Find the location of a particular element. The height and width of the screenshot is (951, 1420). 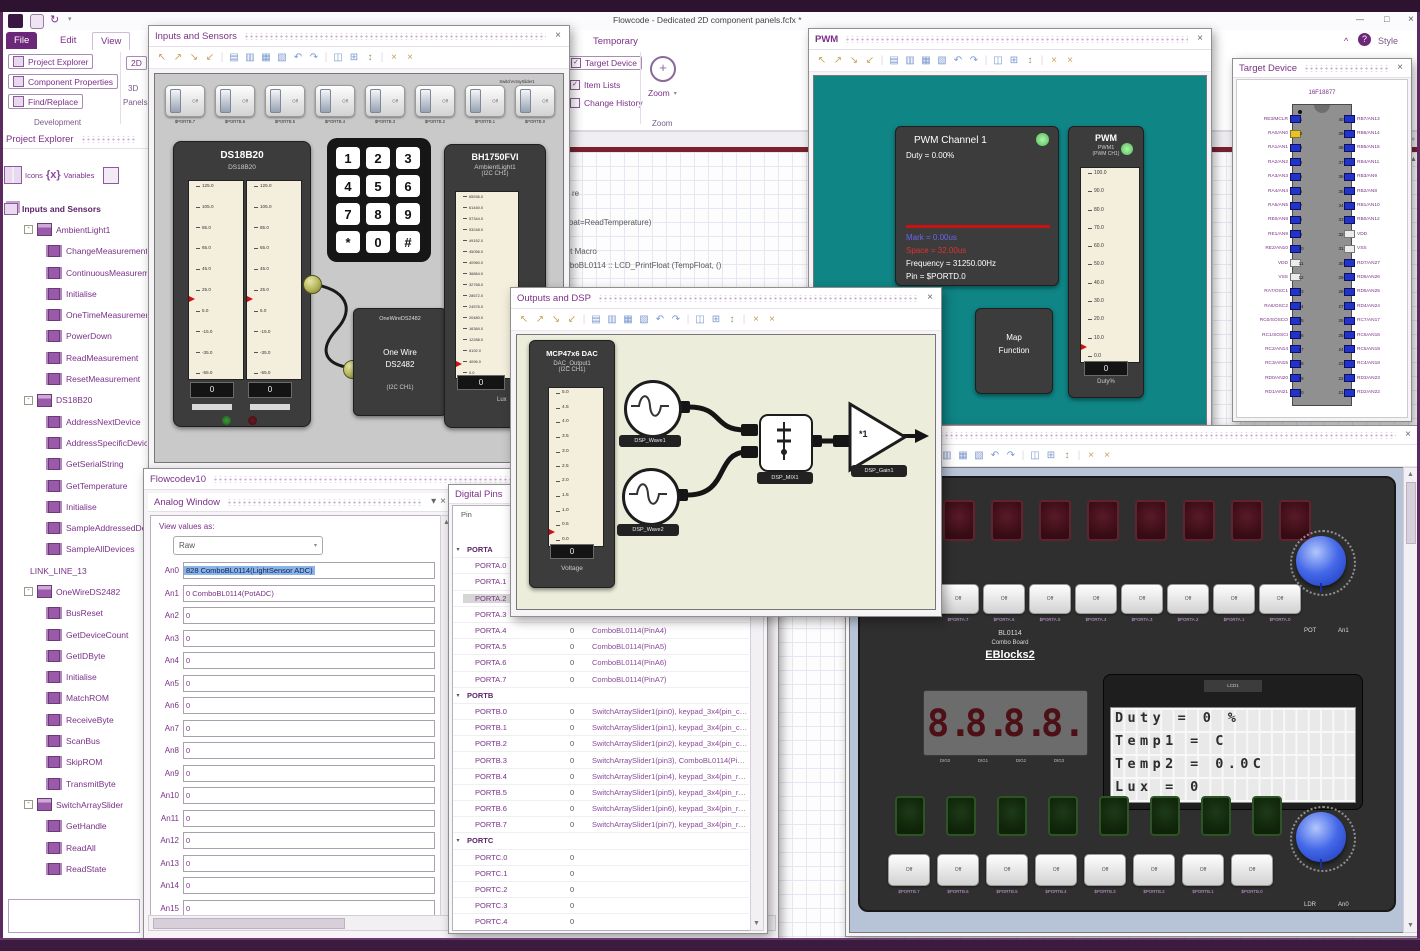

tree-item: - GetIDByte is located at coordinates (75, 655).